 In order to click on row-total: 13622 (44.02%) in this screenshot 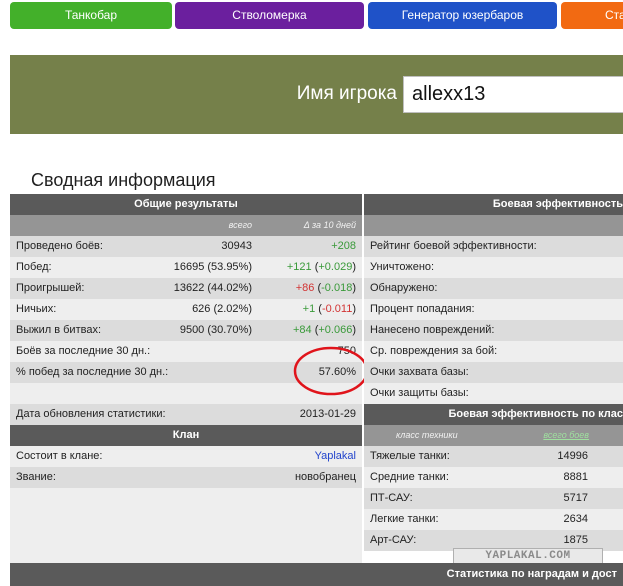, I will do `click(212, 288)`.